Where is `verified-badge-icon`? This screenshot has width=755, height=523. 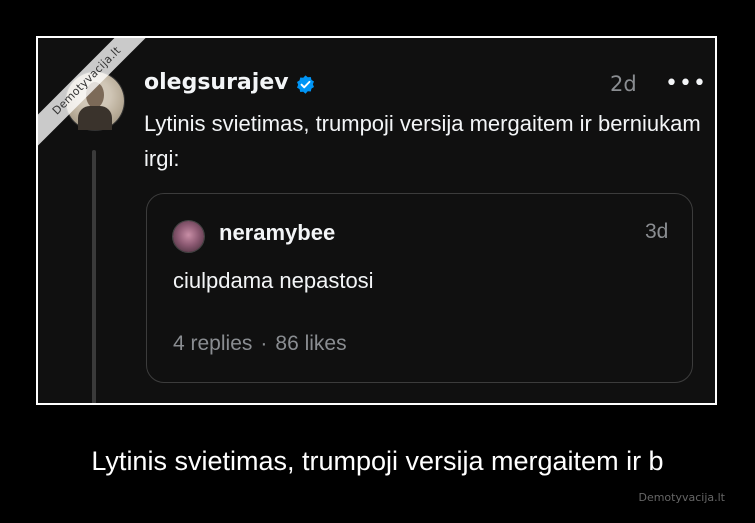
verified-badge-icon is located at coordinates (305, 84).